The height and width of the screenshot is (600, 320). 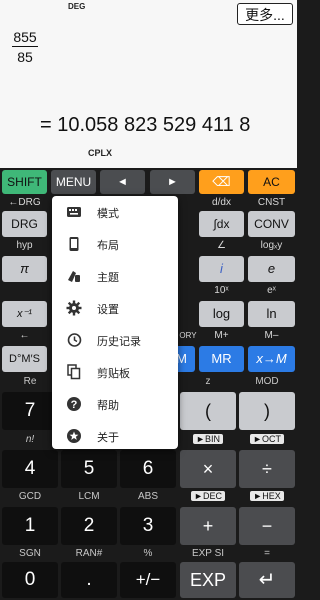 I want to click on abs-shift-label: ABS, so click(x=147, y=496).